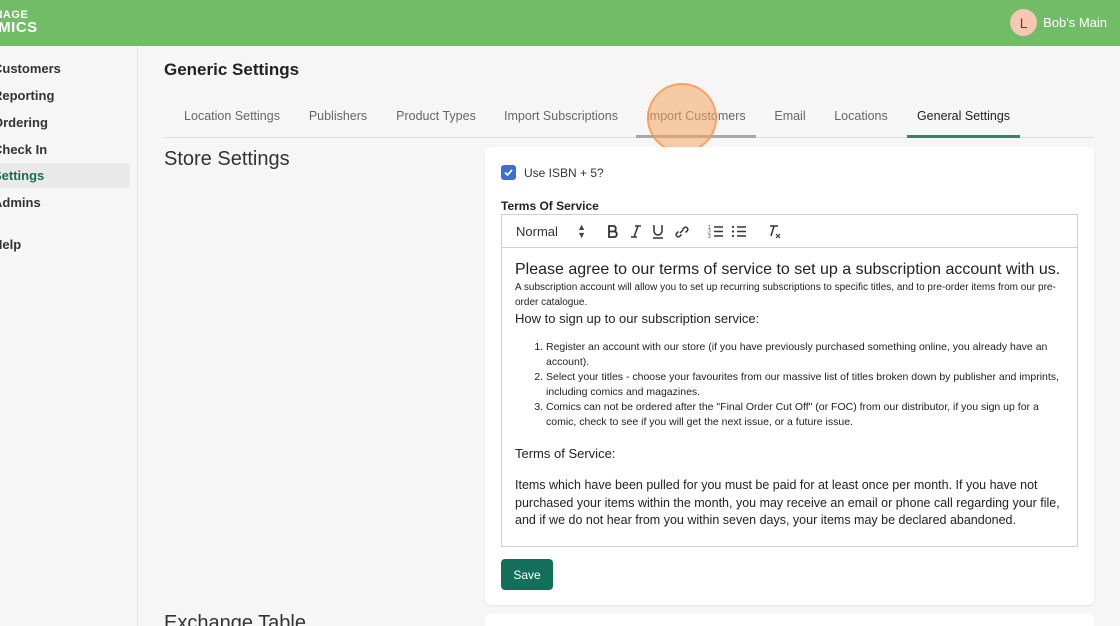  I want to click on editor-toolbar: Normal ▲ ▼ 123, so click(789, 231).